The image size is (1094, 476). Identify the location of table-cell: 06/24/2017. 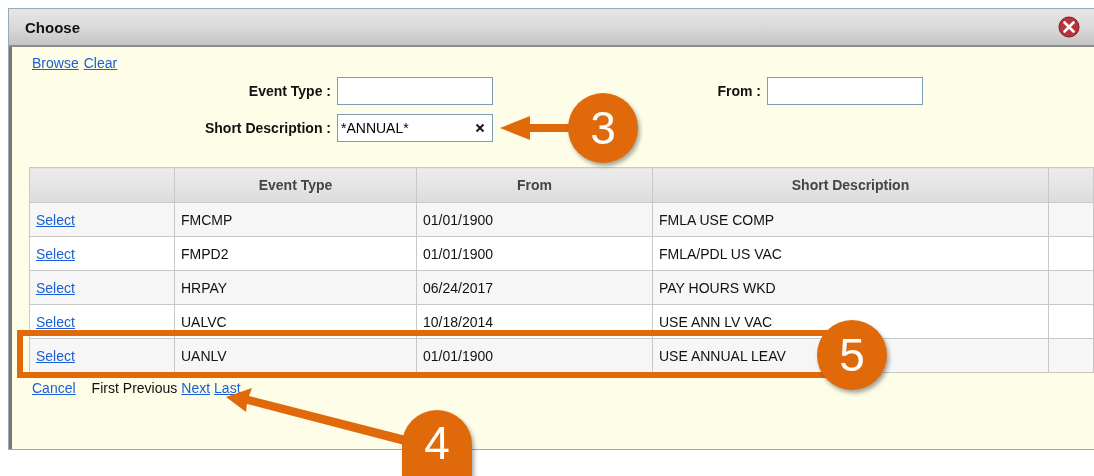
(534, 287).